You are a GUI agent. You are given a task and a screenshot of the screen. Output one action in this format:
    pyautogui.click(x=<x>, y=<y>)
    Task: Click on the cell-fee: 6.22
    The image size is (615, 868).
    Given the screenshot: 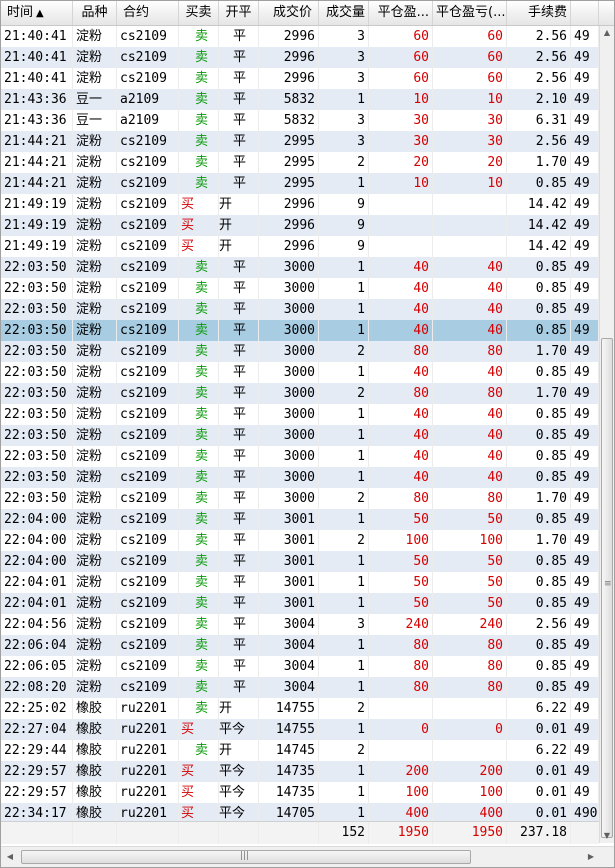 What is the action you would take?
    pyautogui.click(x=539, y=708)
    